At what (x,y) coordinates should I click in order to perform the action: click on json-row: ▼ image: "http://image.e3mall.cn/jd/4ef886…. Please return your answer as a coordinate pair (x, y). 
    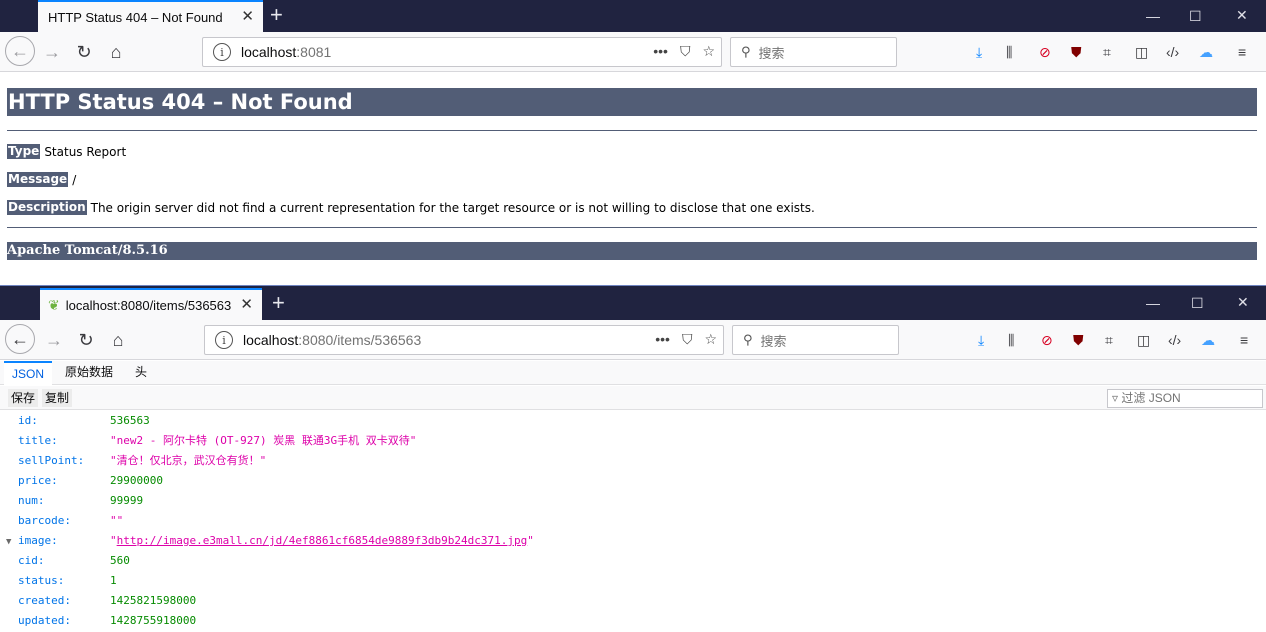
    Looking at the image, I should click on (633, 541).